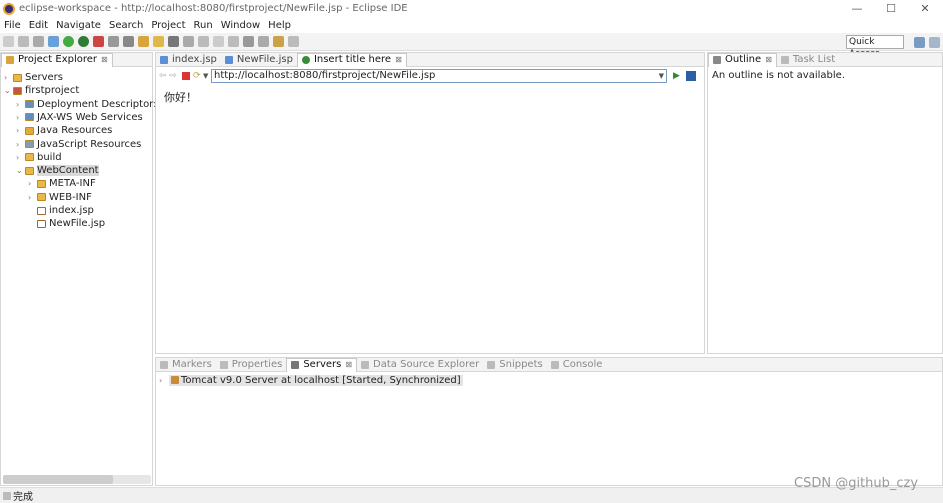  Describe the element at coordinates (203, 41) in the screenshot. I see `pin-icon` at that location.